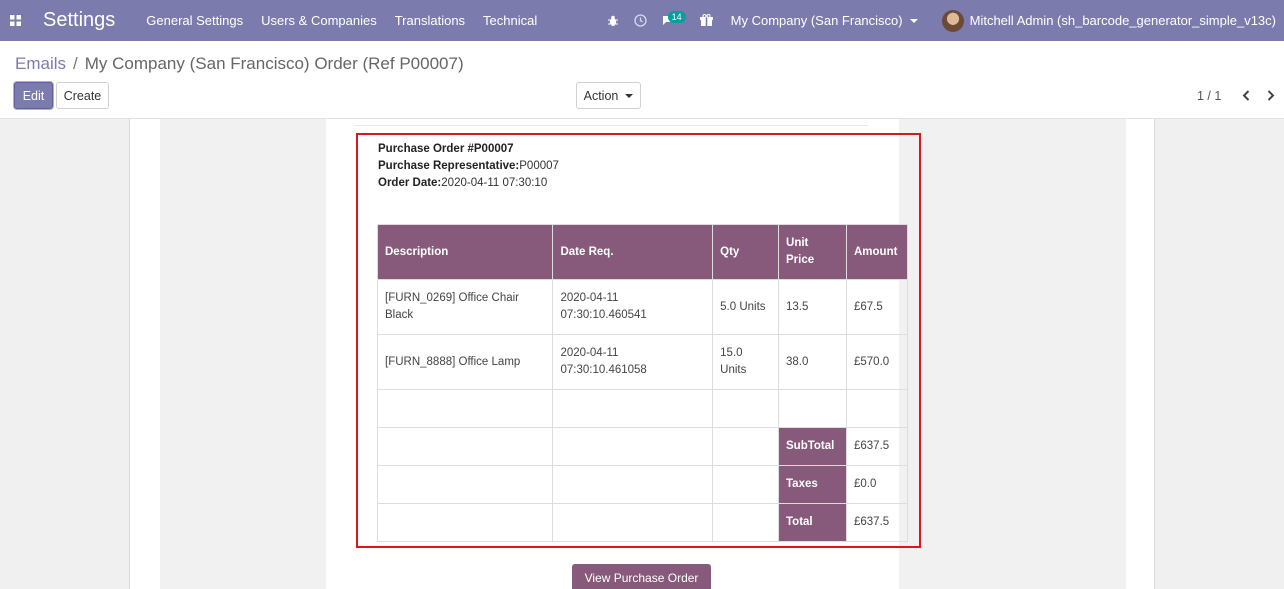  Describe the element at coordinates (430, 20) in the screenshot. I see `menu-translations: Translations` at that location.